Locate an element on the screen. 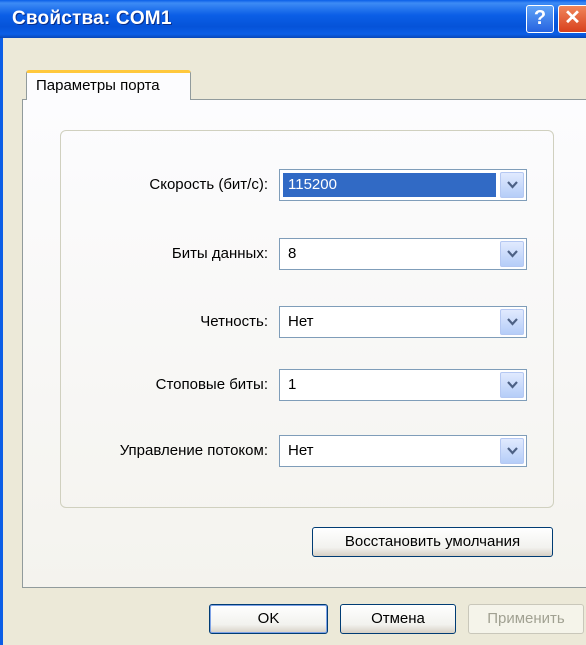  flow-control-select: Нет is located at coordinates (403, 451).